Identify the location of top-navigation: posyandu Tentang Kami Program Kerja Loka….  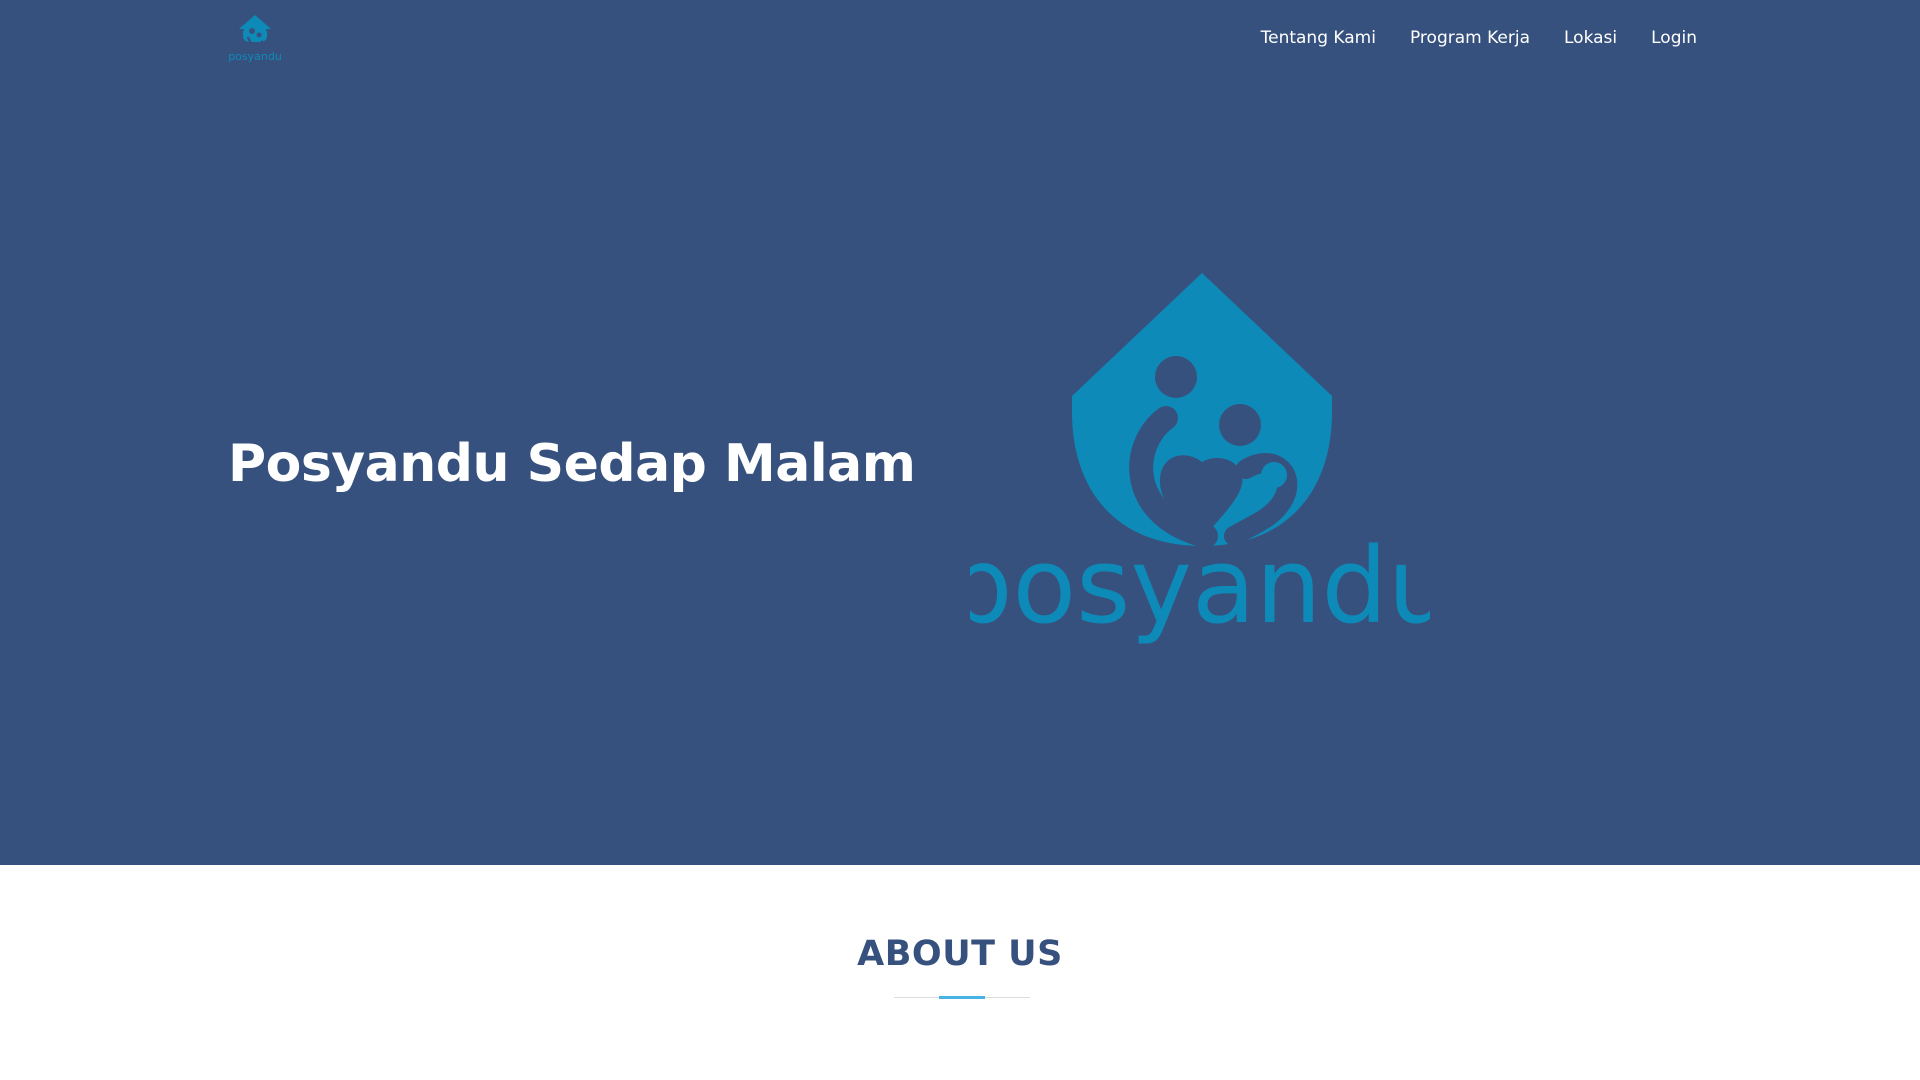
(960, 38).